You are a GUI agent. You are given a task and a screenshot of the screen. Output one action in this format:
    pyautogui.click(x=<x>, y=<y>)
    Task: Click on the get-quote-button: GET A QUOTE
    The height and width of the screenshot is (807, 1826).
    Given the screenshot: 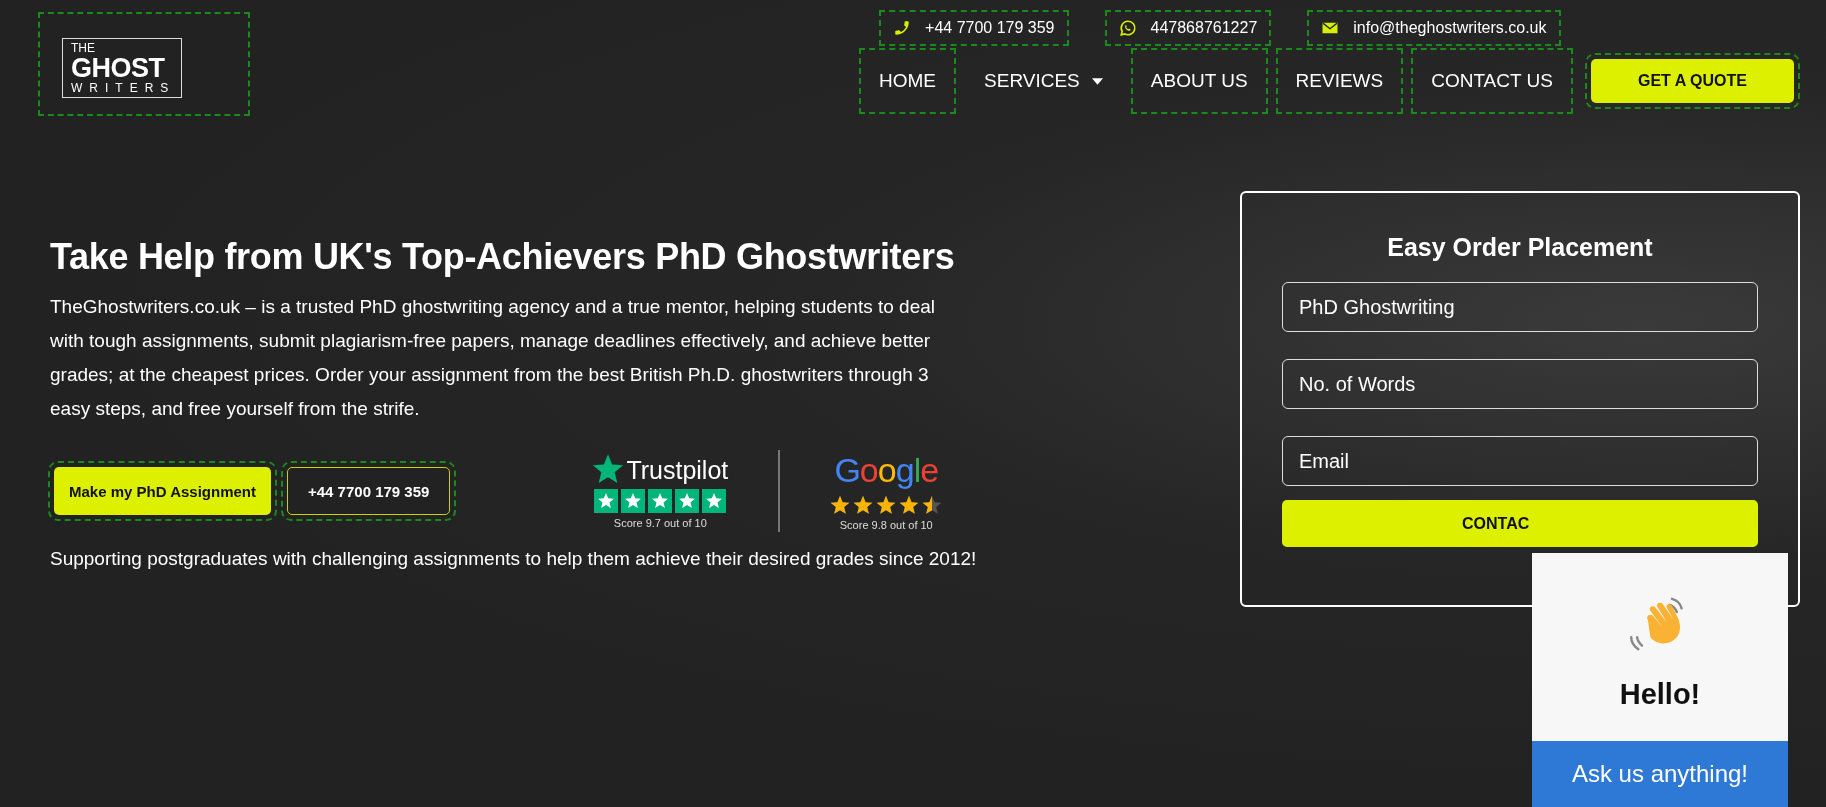 What is the action you would take?
    pyautogui.click(x=1692, y=81)
    